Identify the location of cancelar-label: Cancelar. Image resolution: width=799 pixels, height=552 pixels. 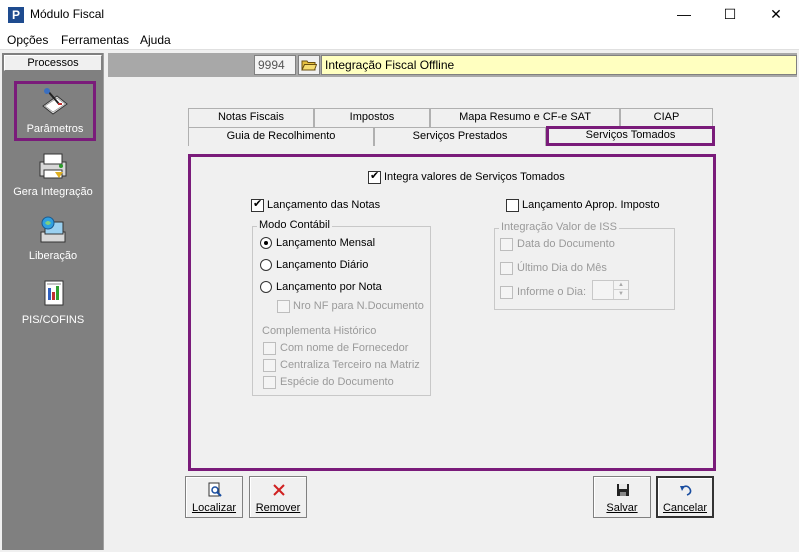
(685, 508).